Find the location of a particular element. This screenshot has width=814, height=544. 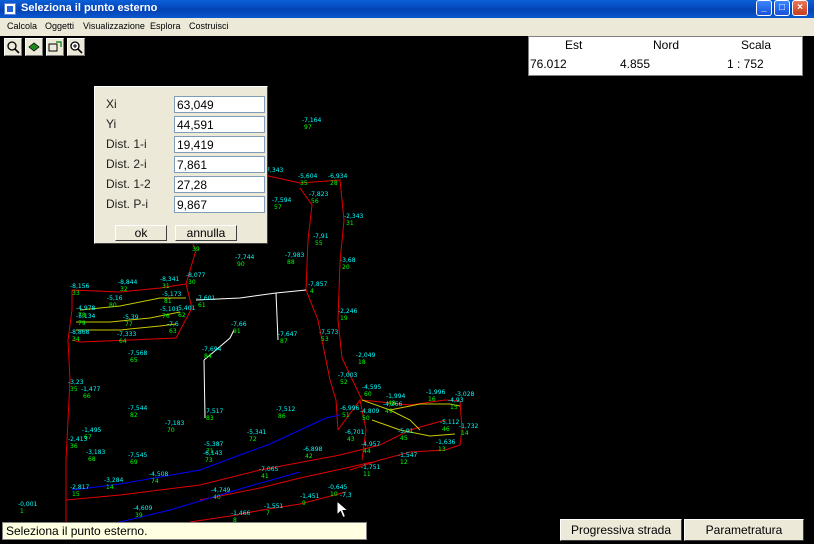

parametratura-button: Parametratura is located at coordinates (744, 530).